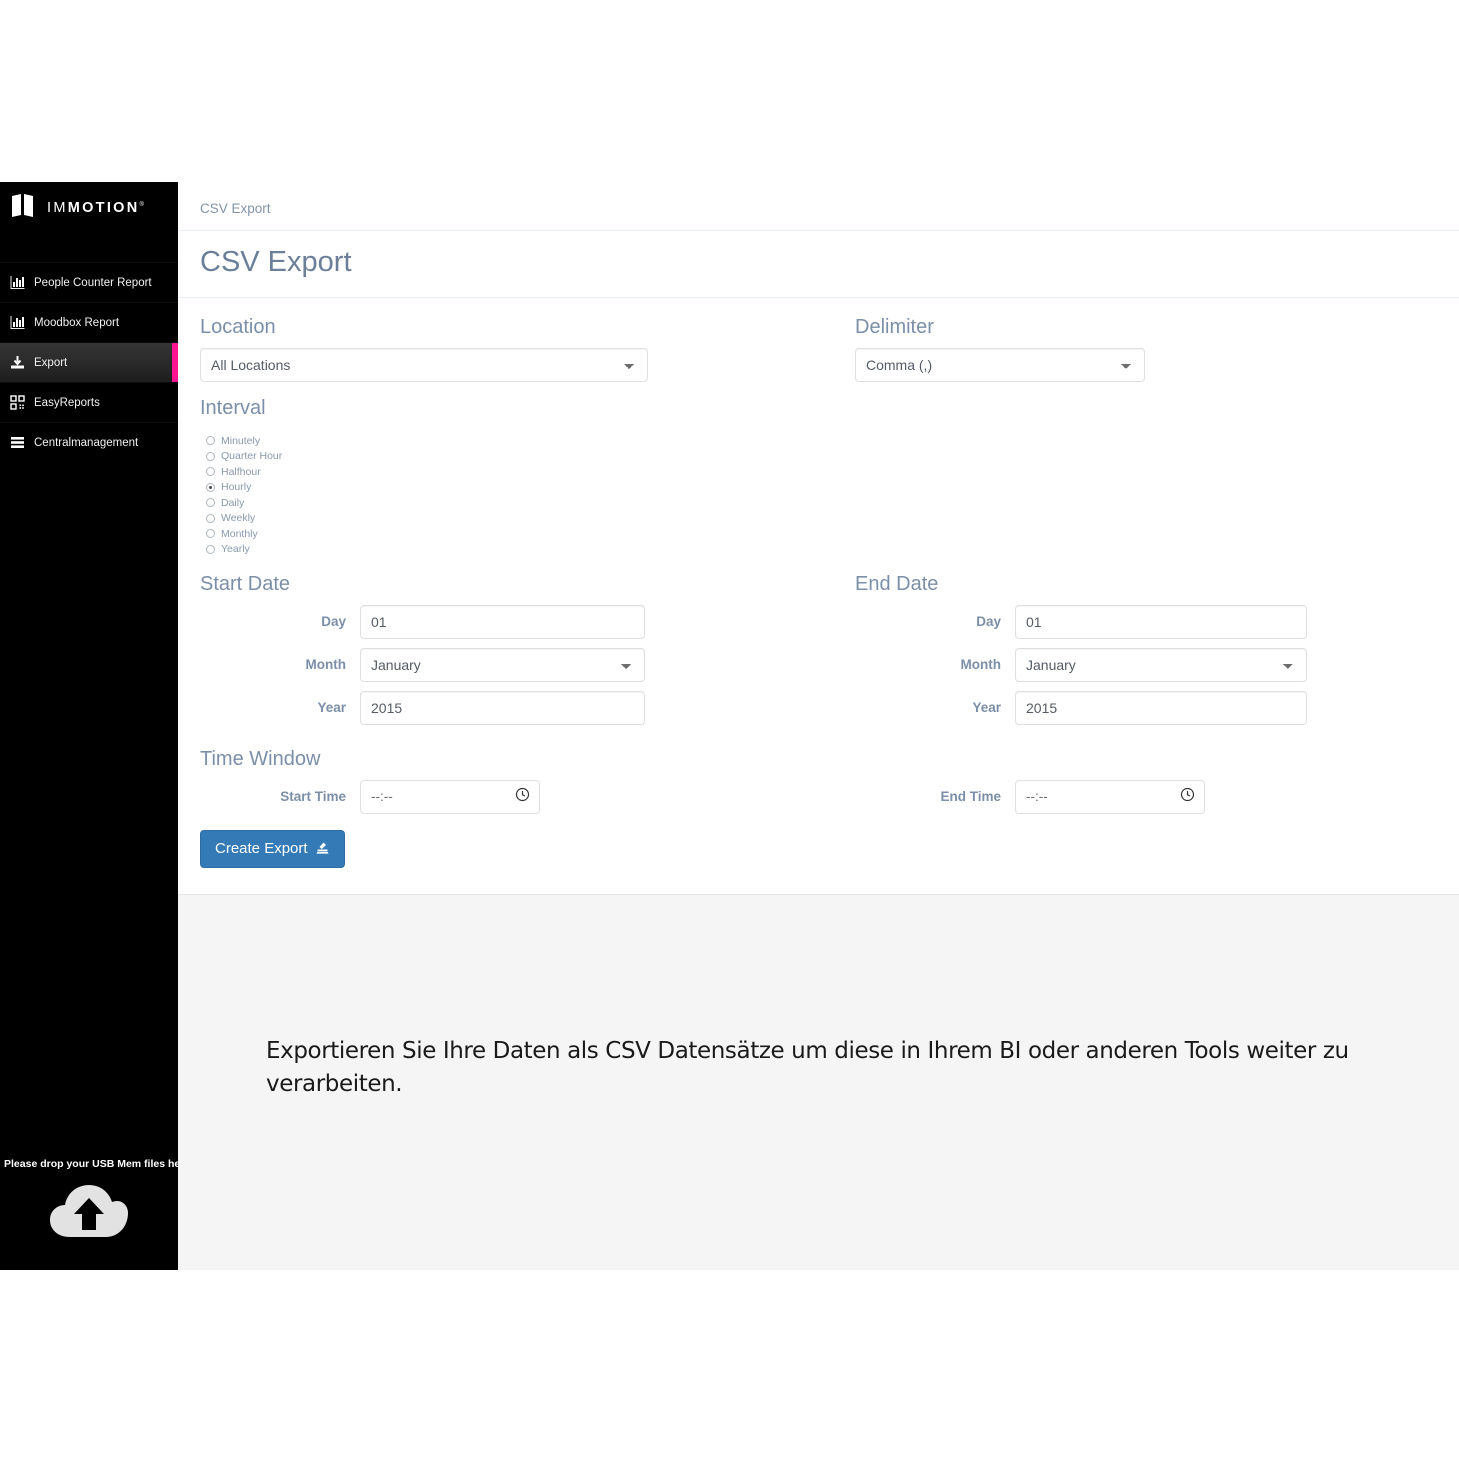 Image resolution: width=1459 pixels, height=1459 pixels. What do you see at coordinates (333, 622) in the screenshot?
I see `start-day-label: Day` at bounding box center [333, 622].